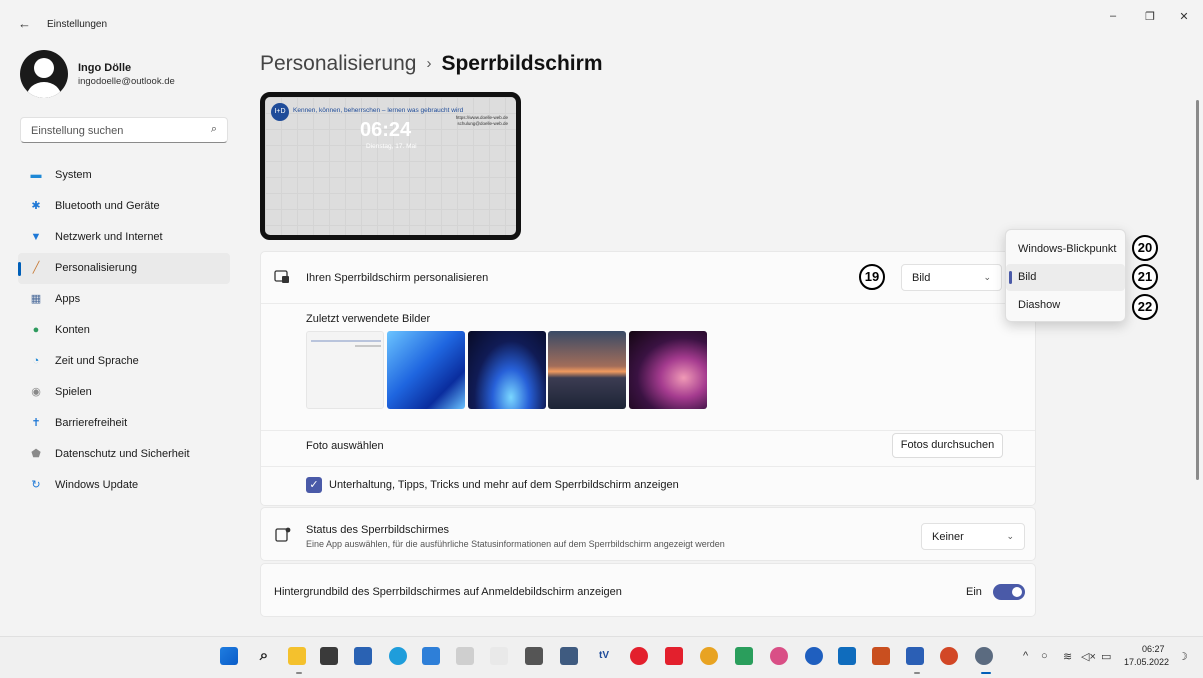  I want to click on globe-clock-icon: ◔, so click(36, 361).